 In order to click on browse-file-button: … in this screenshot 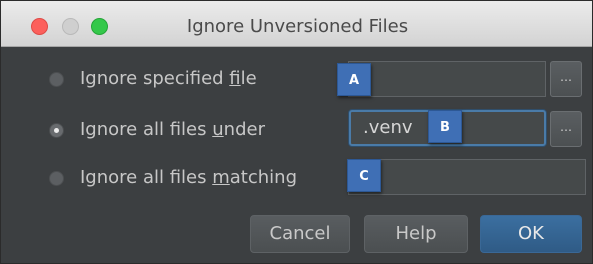, I will do `click(566, 79)`.